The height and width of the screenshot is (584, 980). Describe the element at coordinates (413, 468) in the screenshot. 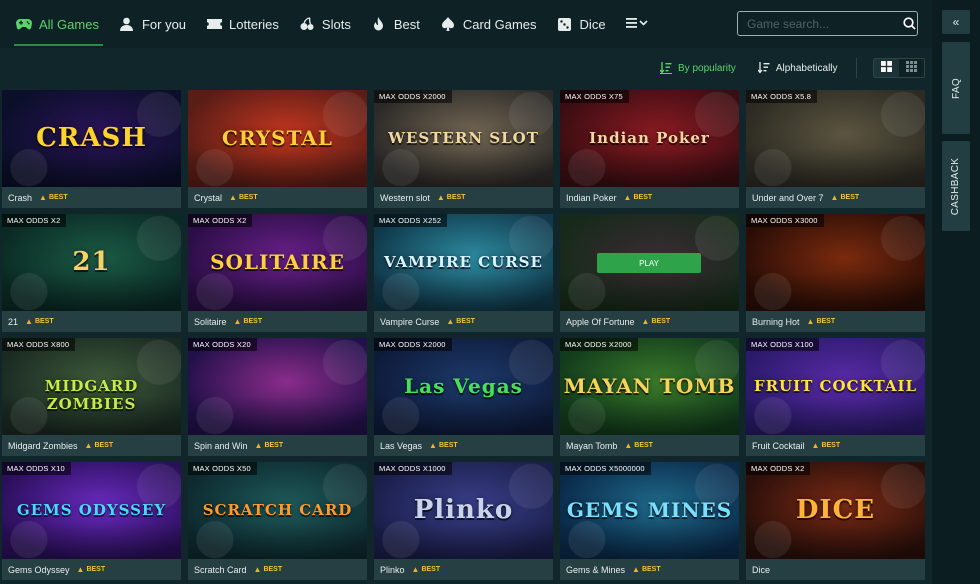

I see `max-odds-badge: MAX ODDS X1000` at that location.